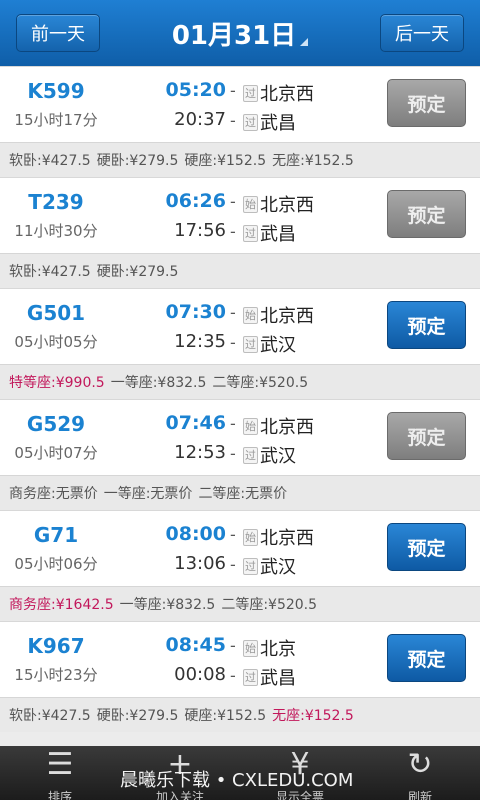 This screenshot has width=480, height=800. What do you see at coordinates (195, 645) in the screenshot?
I see `departure-time: 08:45` at bounding box center [195, 645].